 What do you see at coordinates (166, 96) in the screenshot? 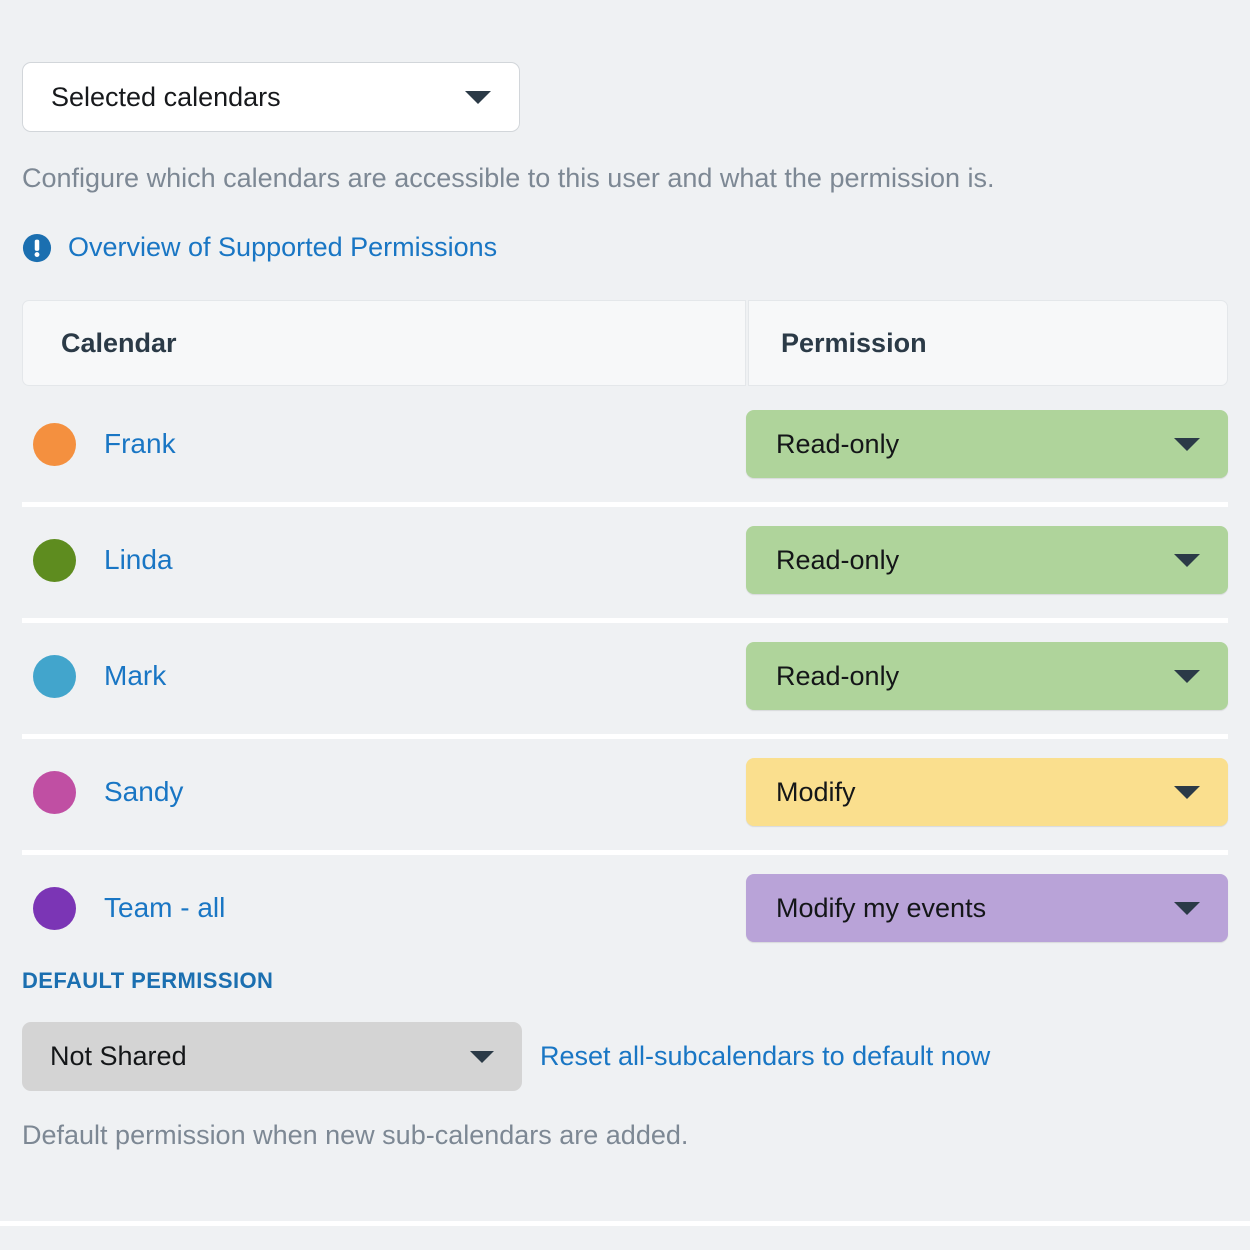
I see `calendar-scope-value: Selected calendars` at bounding box center [166, 96].